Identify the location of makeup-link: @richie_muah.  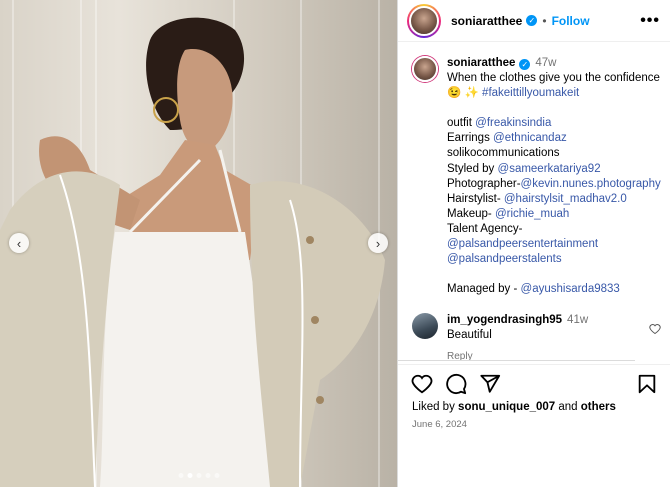
(532, 214).